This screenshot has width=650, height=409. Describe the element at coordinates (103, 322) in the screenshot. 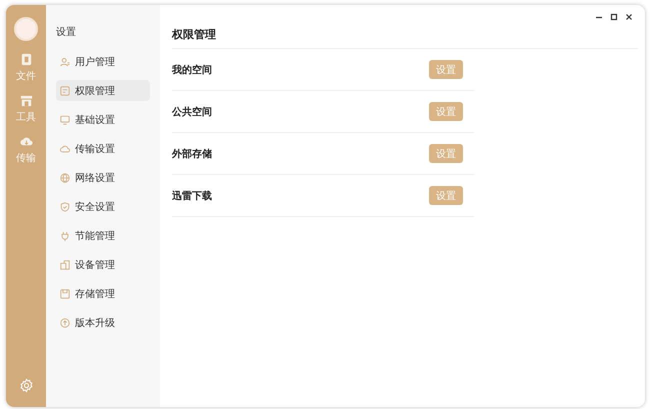

I see `sidebar-item: 版本升级` at that location.